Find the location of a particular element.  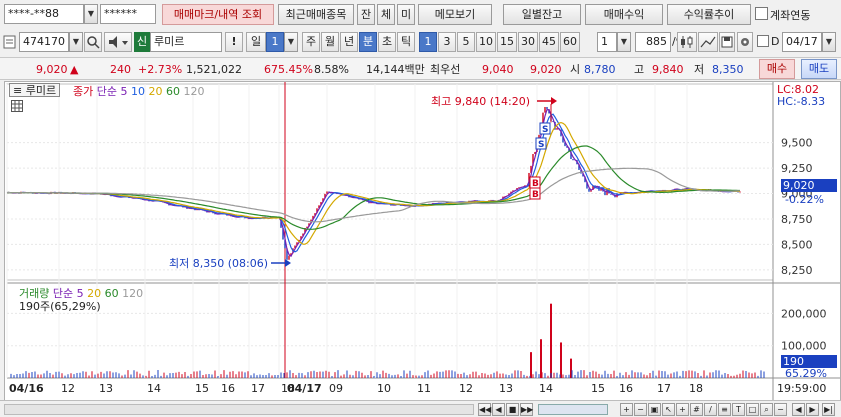

search-button is located at coordinates (93, 42).